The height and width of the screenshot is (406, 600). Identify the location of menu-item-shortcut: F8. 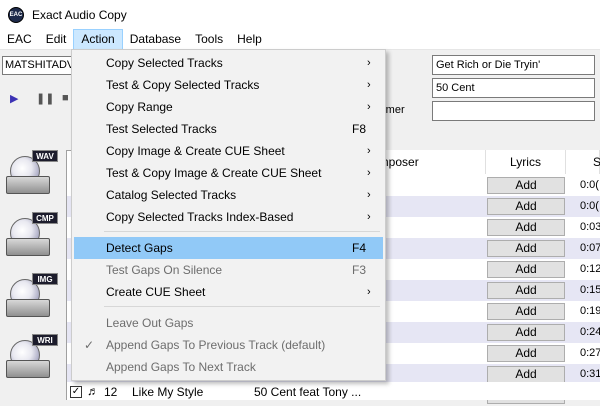
(359, 129).